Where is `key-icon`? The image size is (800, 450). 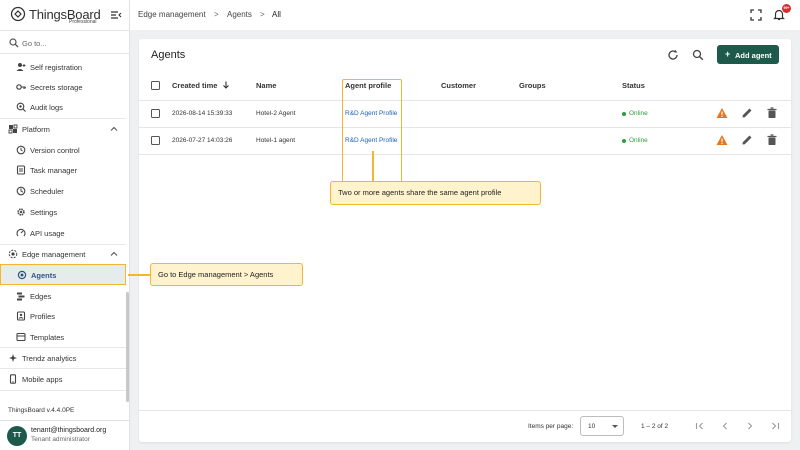
key-icon is located at coordinates (21, 87).